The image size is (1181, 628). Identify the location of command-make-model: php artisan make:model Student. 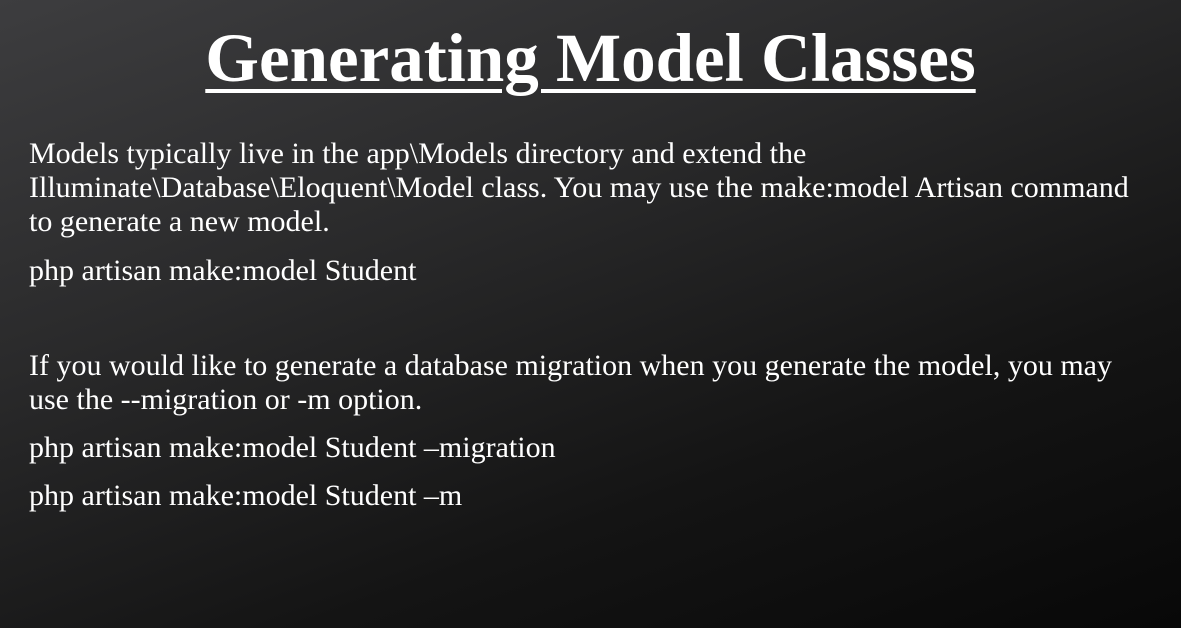
(223, 270).